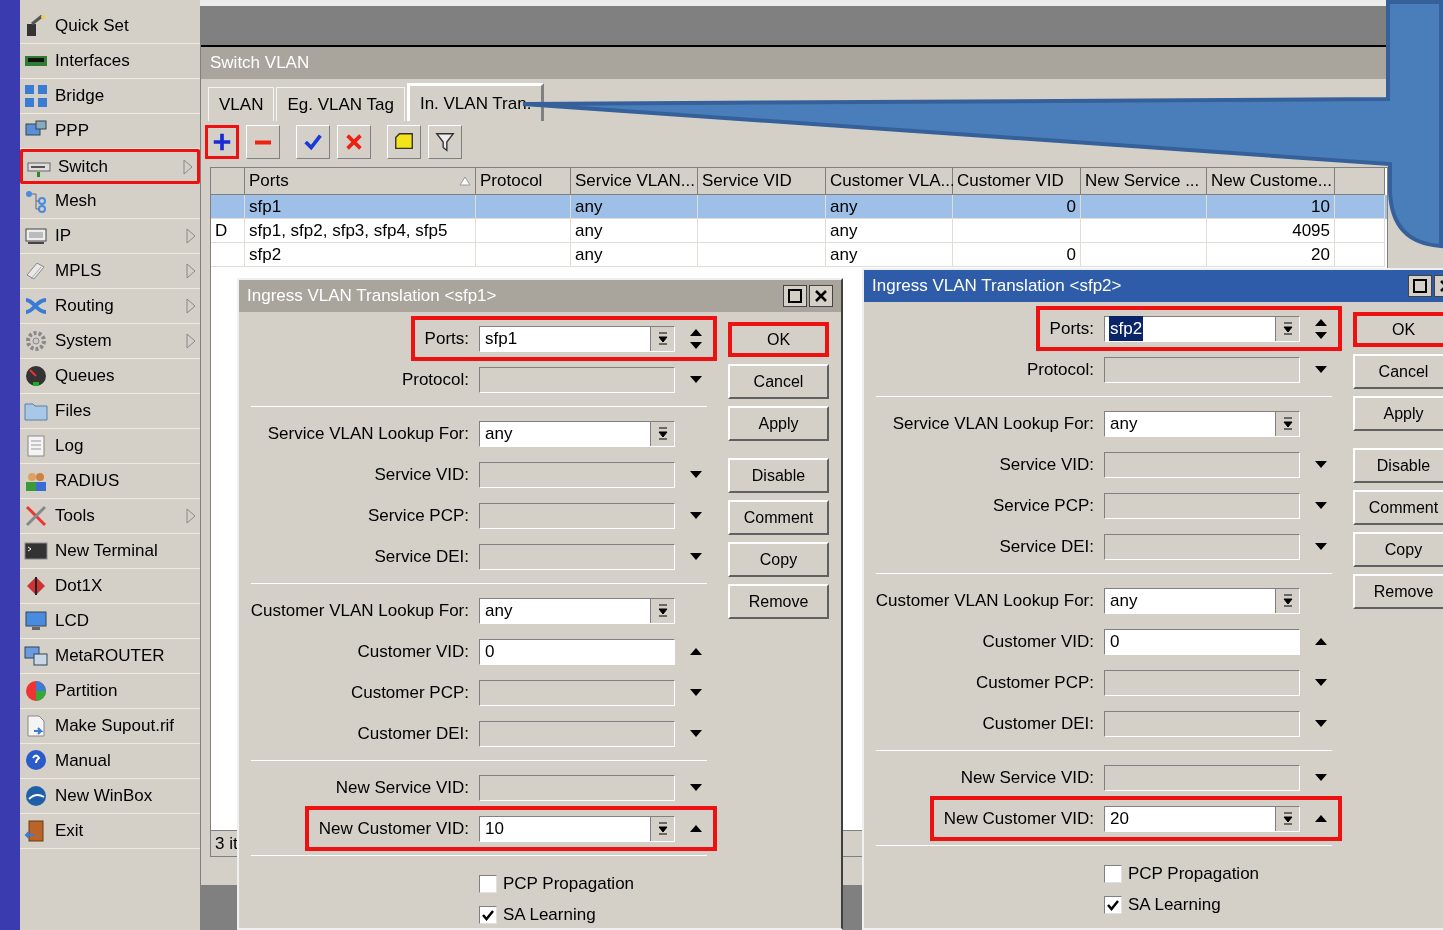 This screenshot has height=930, width=1443. Describe the element at coordinates (110, 761) in the screenshot. I see `menu-item: Manual` at that location.